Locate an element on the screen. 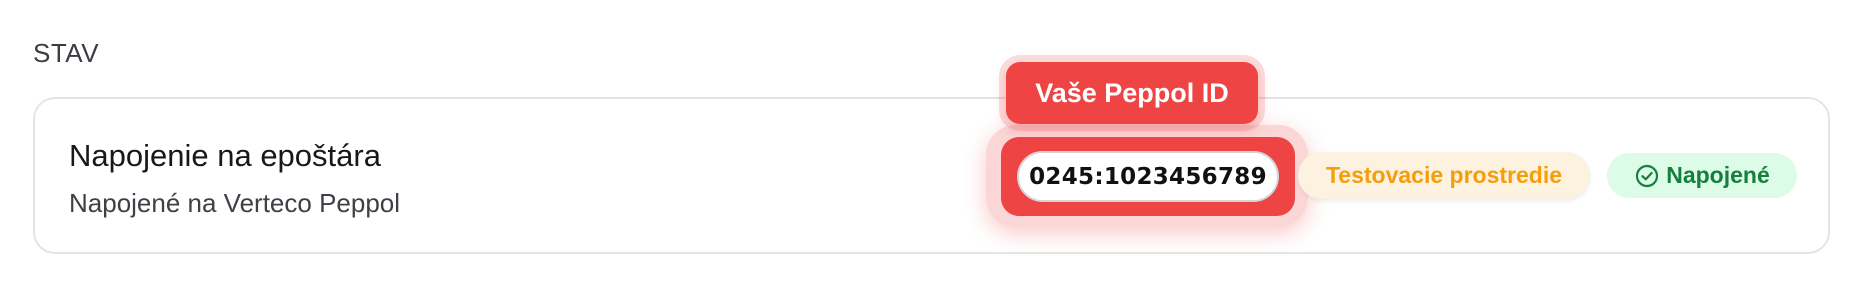  check-circle-icon is located at coordinates (1647, 176).